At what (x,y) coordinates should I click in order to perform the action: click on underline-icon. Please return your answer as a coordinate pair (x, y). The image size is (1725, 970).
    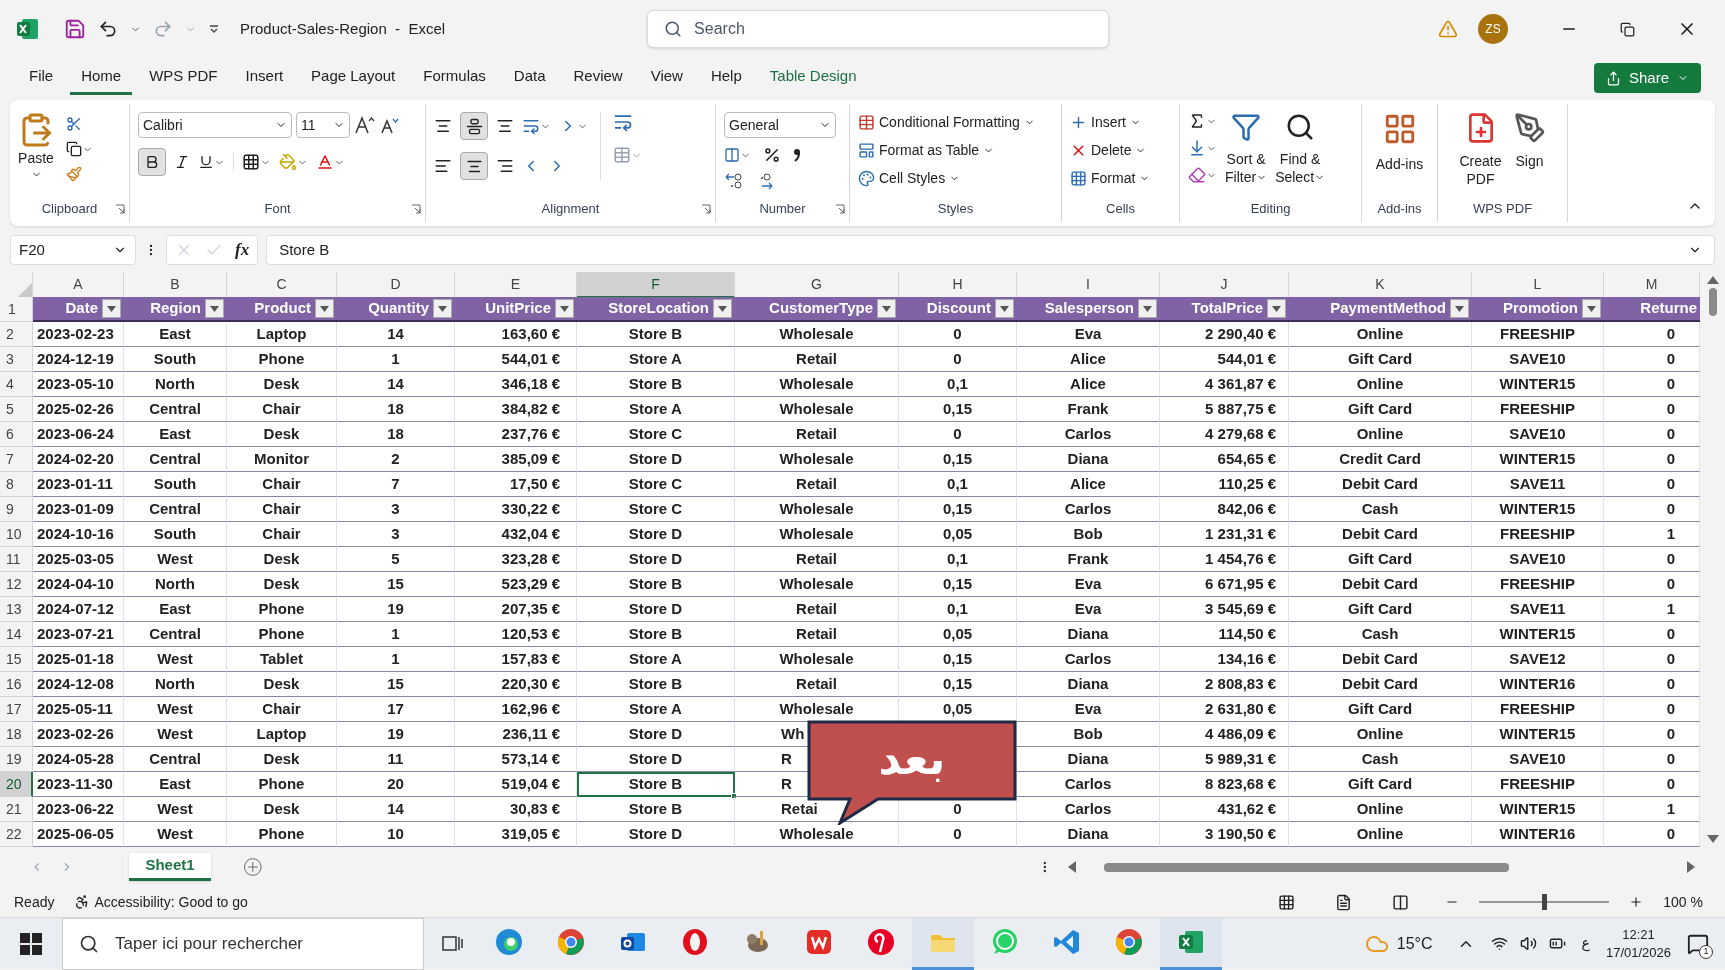
    Looking at the image, I should click on (206, 162).